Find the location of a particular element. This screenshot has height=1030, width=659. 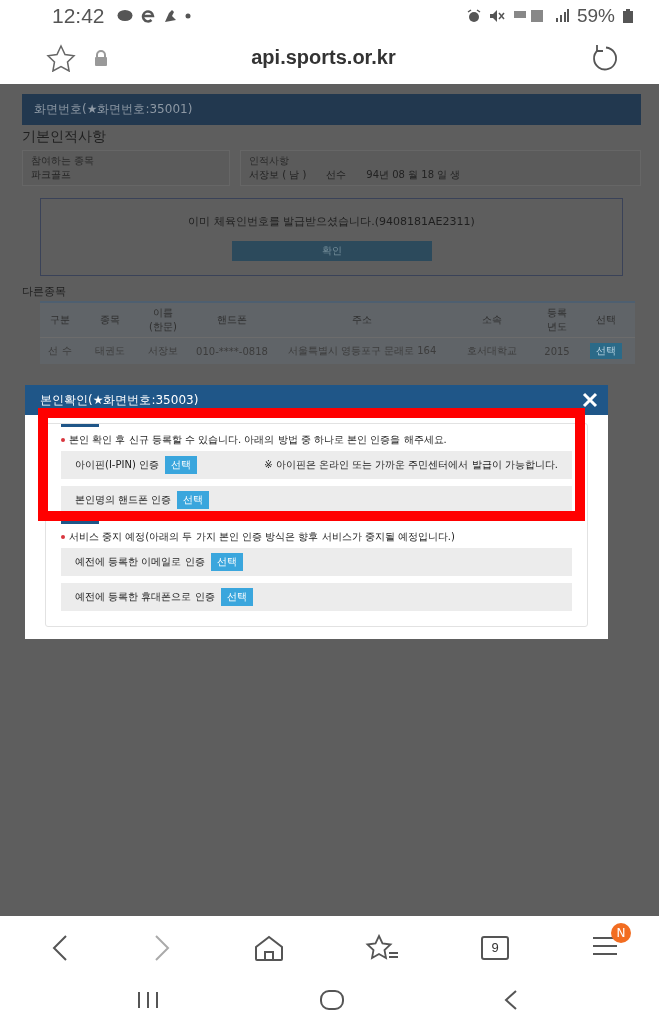

menu-icon is located at coordinates (605, 945).